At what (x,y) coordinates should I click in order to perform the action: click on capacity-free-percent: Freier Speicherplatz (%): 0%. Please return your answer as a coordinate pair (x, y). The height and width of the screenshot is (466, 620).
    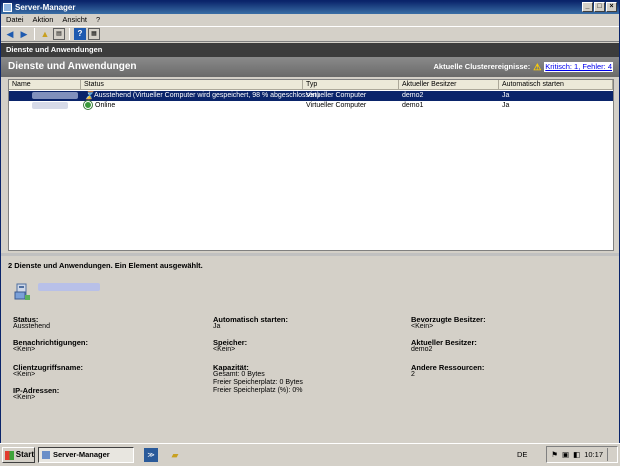
    Looking at the image, I should click on (258, 390).